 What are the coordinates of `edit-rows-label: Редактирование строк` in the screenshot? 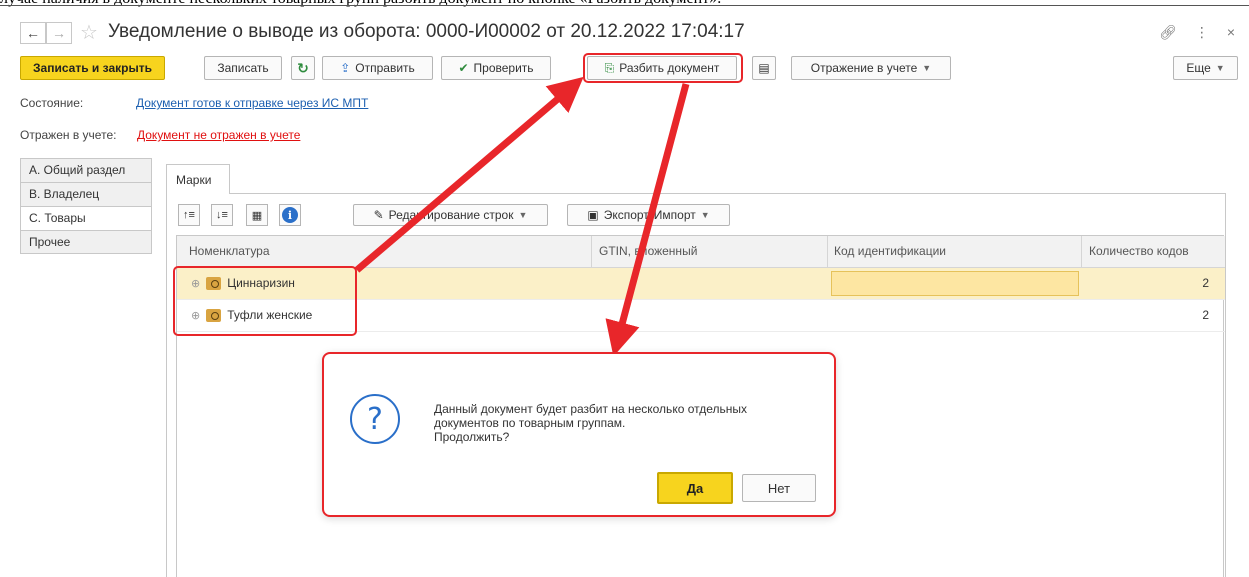 It's located at (451, 215).